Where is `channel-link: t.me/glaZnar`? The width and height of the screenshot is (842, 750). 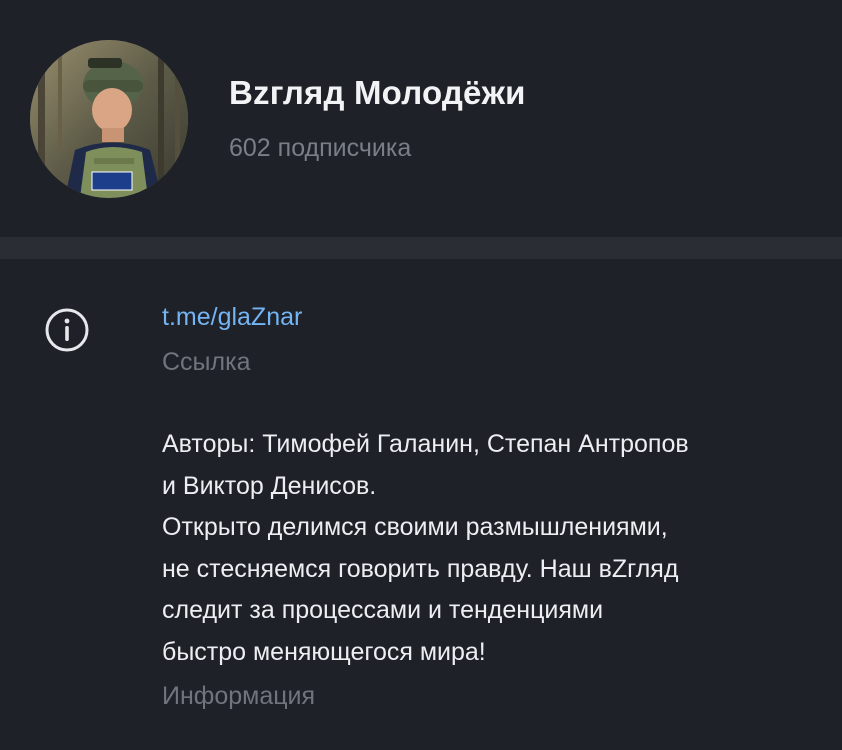 channel-link: t.me/glaZnar is located at coordinates (232, 317).